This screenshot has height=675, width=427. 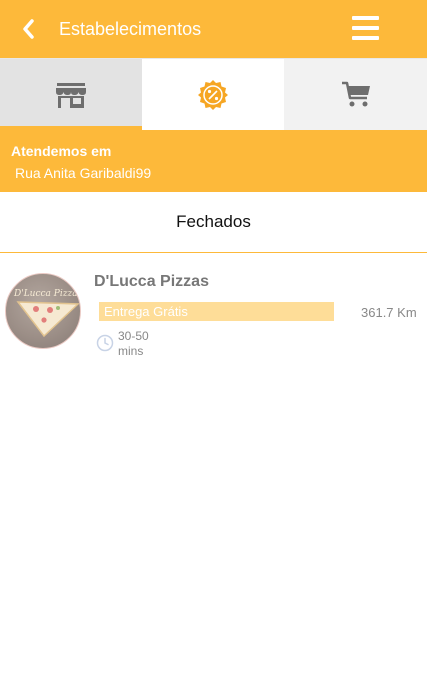 I want to click on storefront-icon, so click(x=71, y=95).